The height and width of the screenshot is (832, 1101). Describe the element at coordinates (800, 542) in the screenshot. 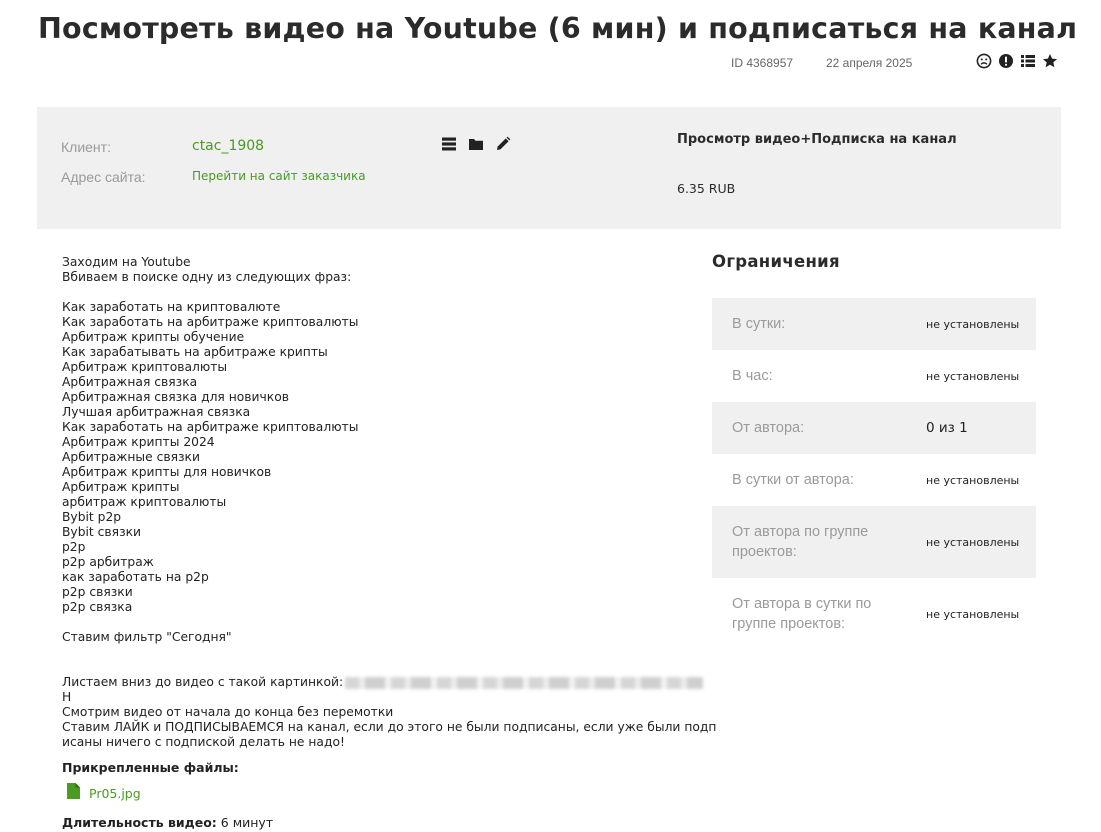

I see `limit-label: От автора по группе проектов:` at that location.